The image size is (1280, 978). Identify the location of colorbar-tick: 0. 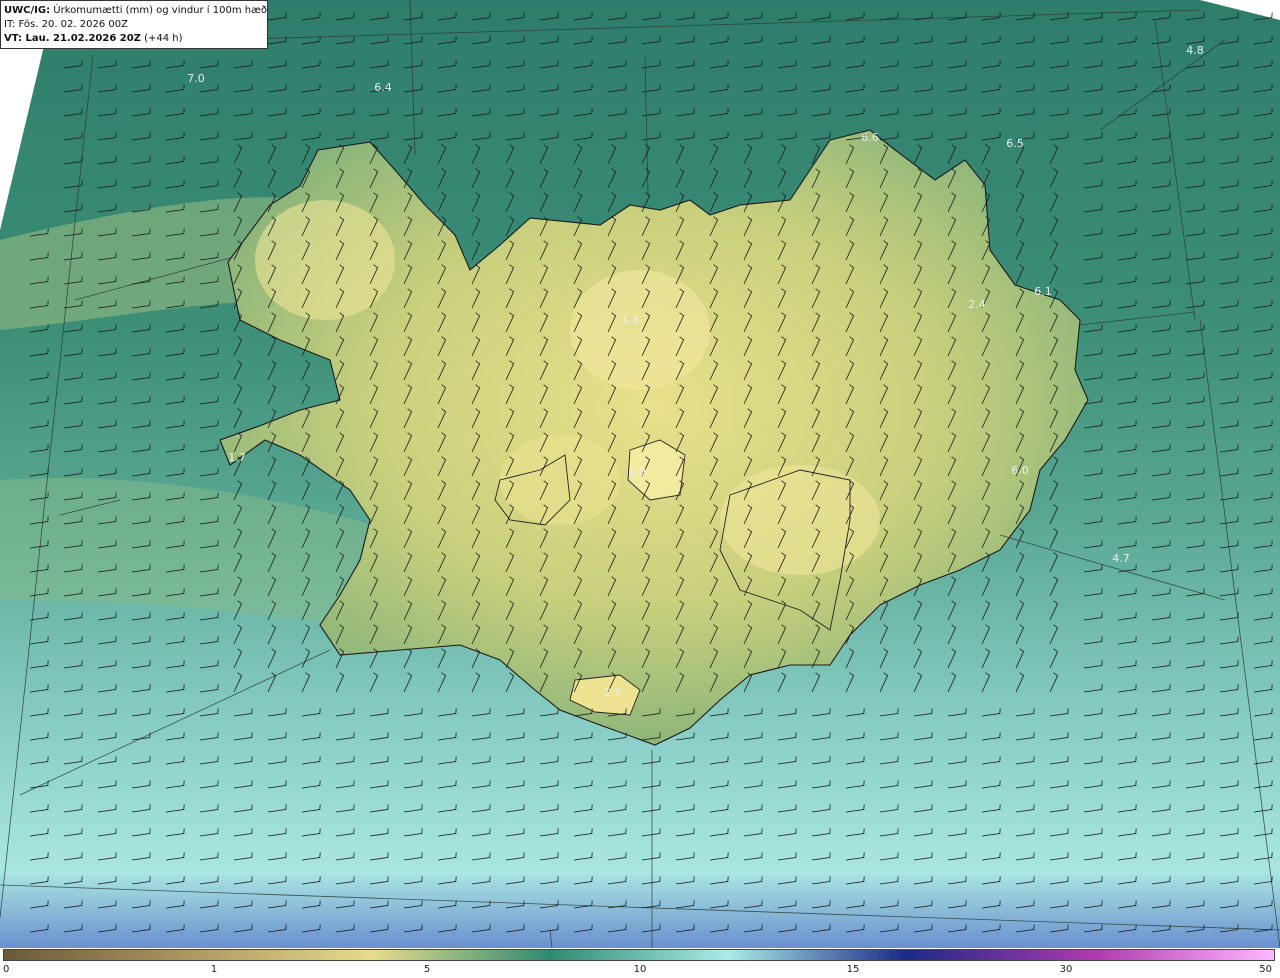
(6, 969).